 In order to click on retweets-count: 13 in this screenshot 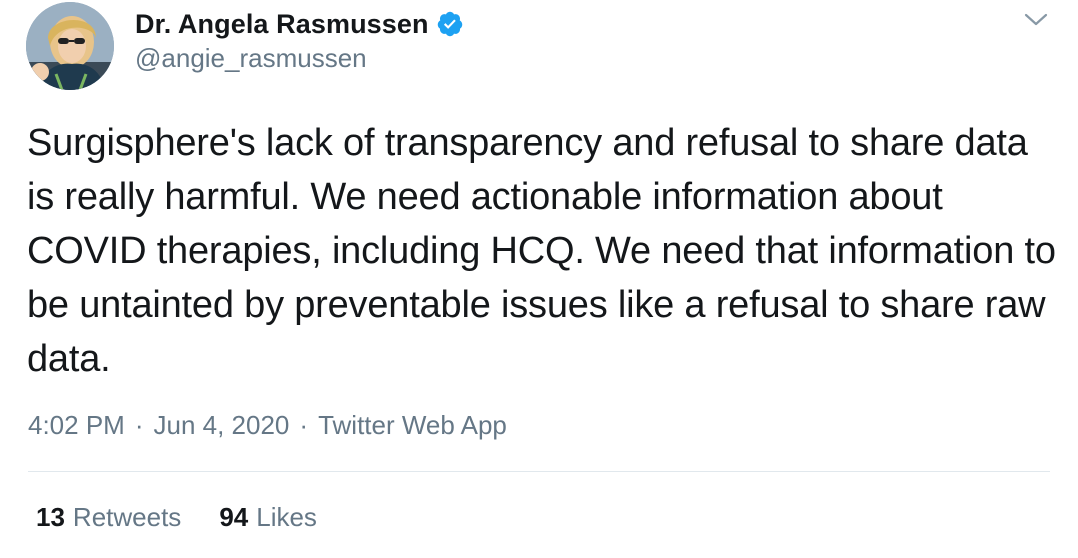, I will do `click(50, 517)`.